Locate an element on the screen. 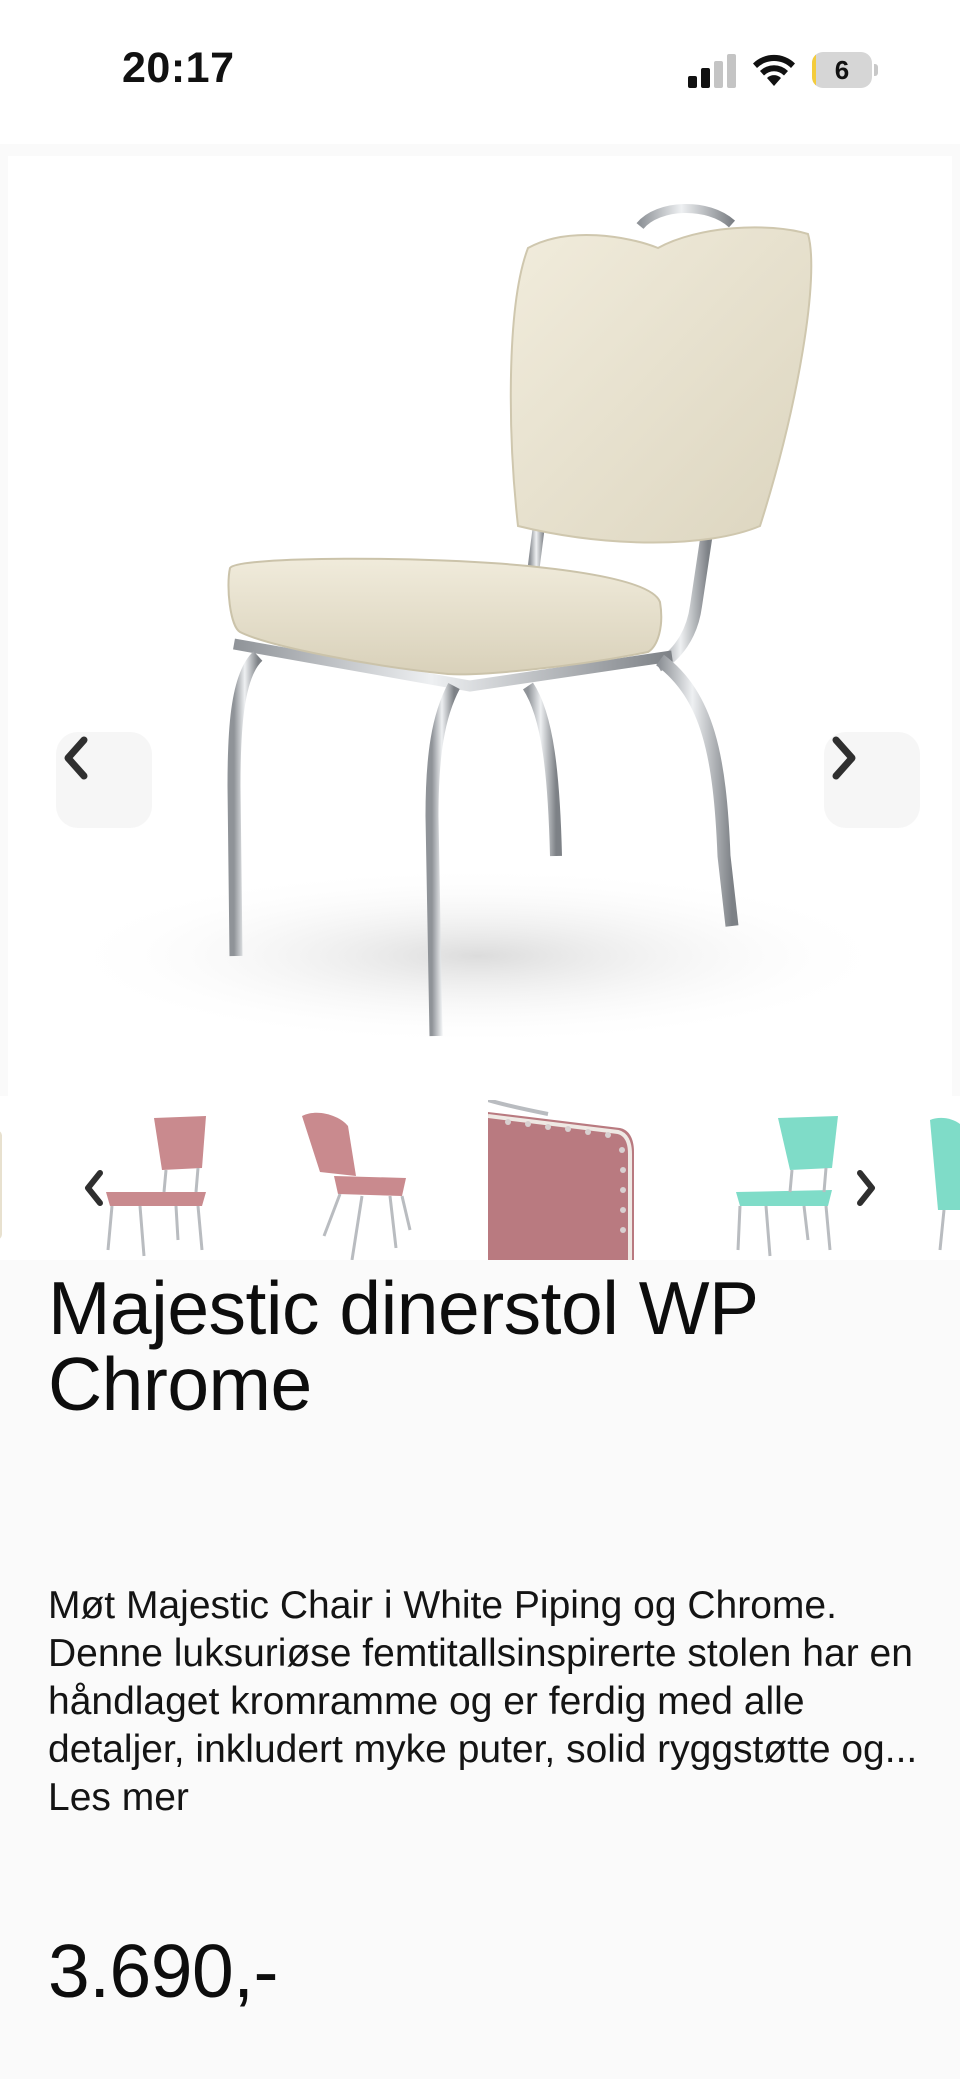  battery-icon: 6 is located at coordinates (845, 70).